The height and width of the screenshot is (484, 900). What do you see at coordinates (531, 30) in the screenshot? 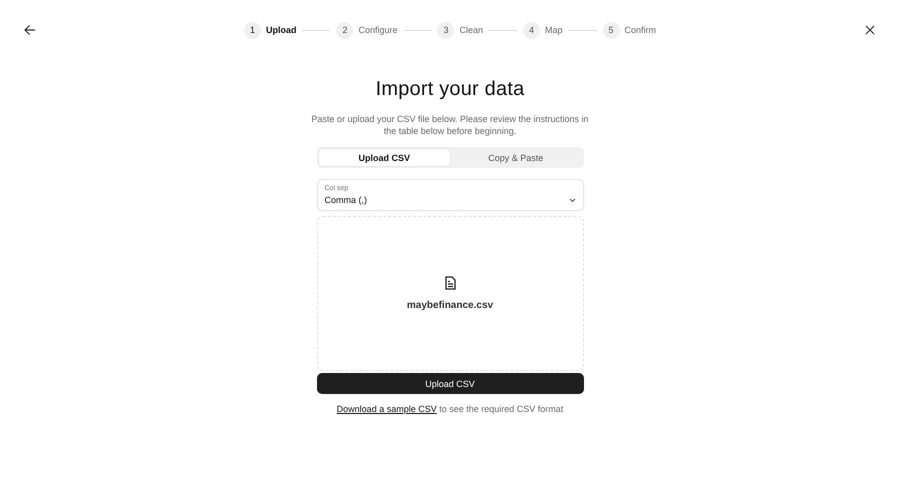
I see `step-number: 4` at bounding box center [531, 30].